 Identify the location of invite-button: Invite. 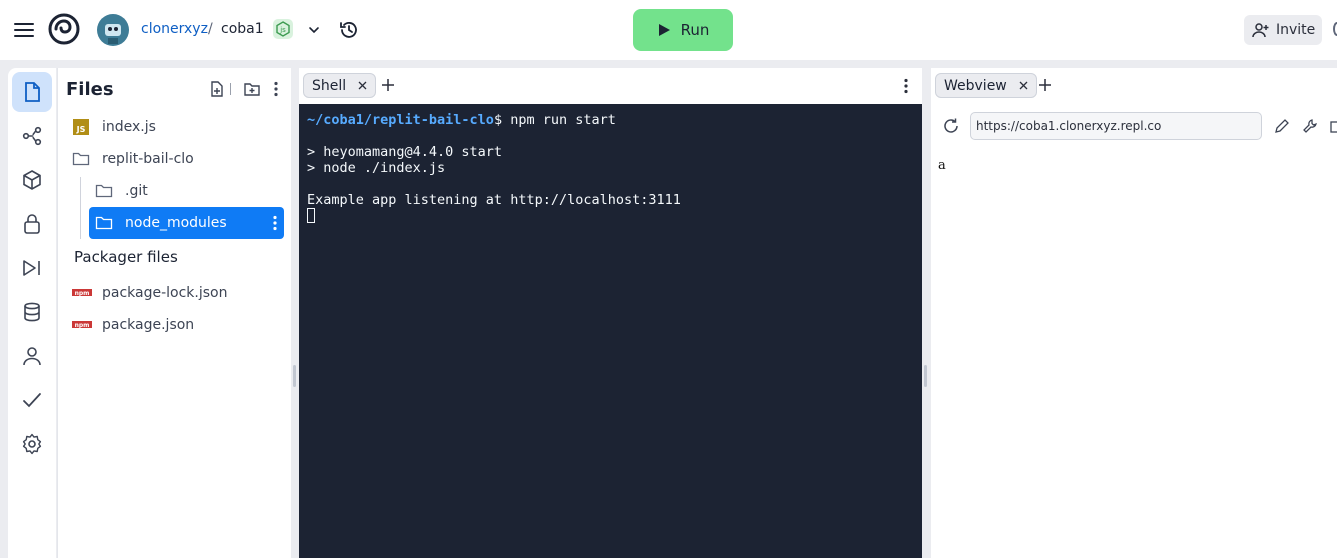
(1283, 30).